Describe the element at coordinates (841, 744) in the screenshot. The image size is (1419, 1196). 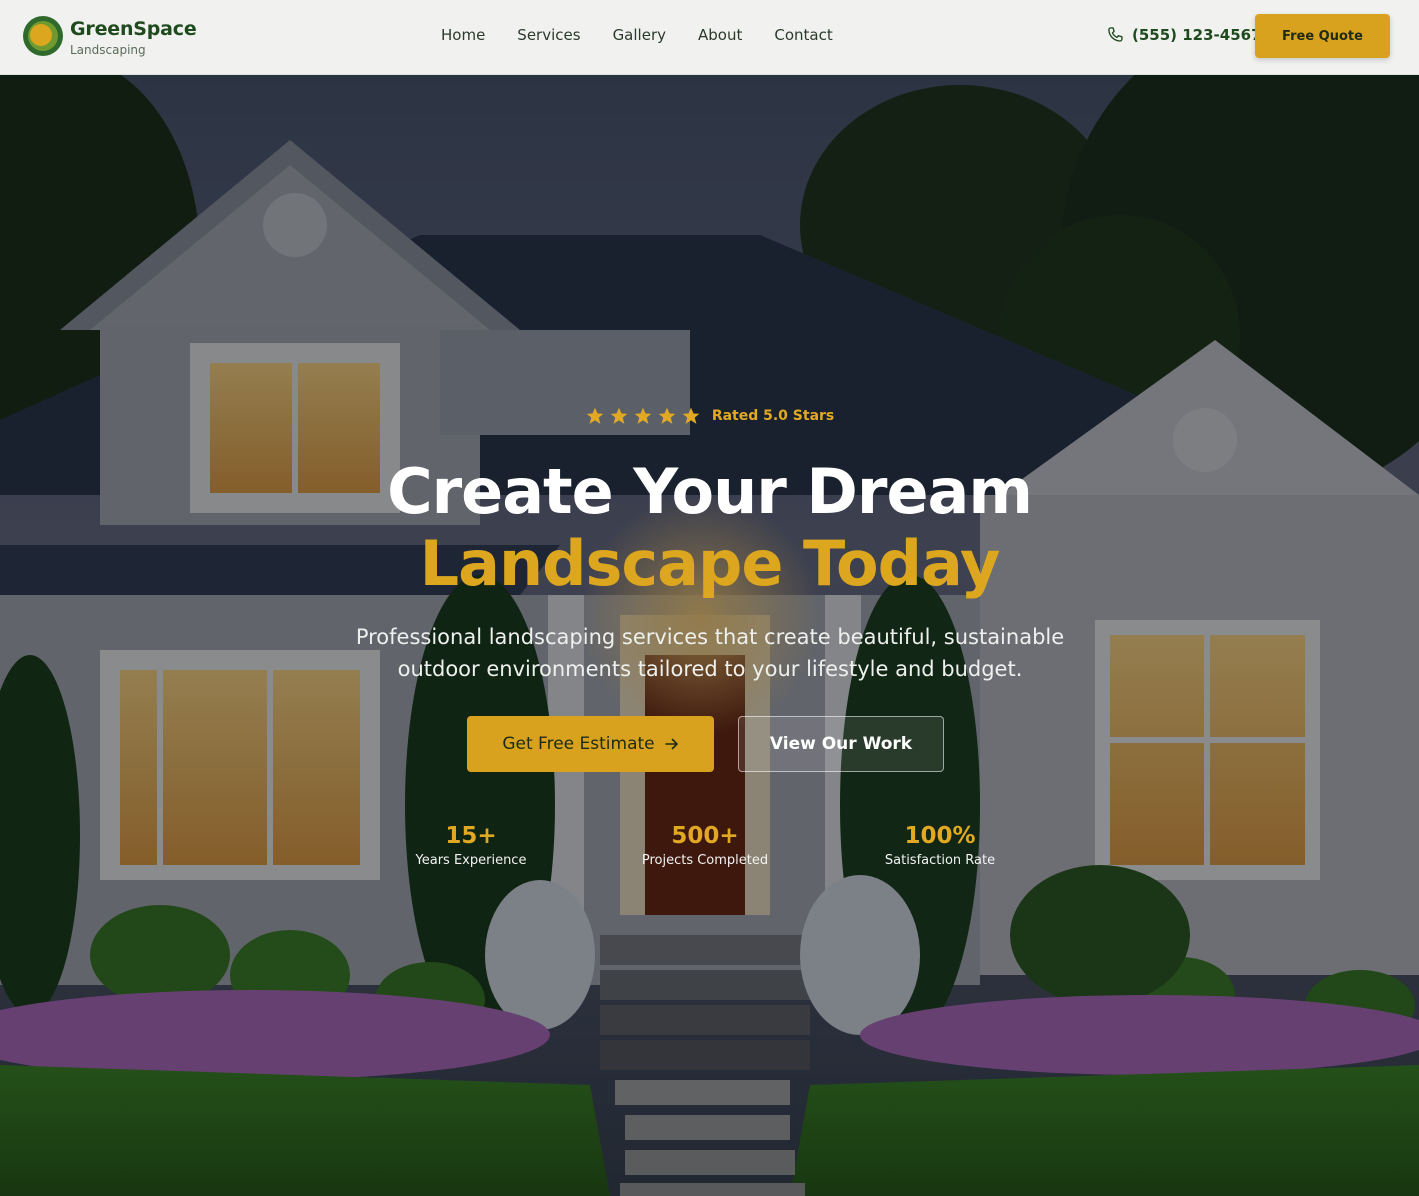
I see `view-our-work-button: View Our Work` at that location.